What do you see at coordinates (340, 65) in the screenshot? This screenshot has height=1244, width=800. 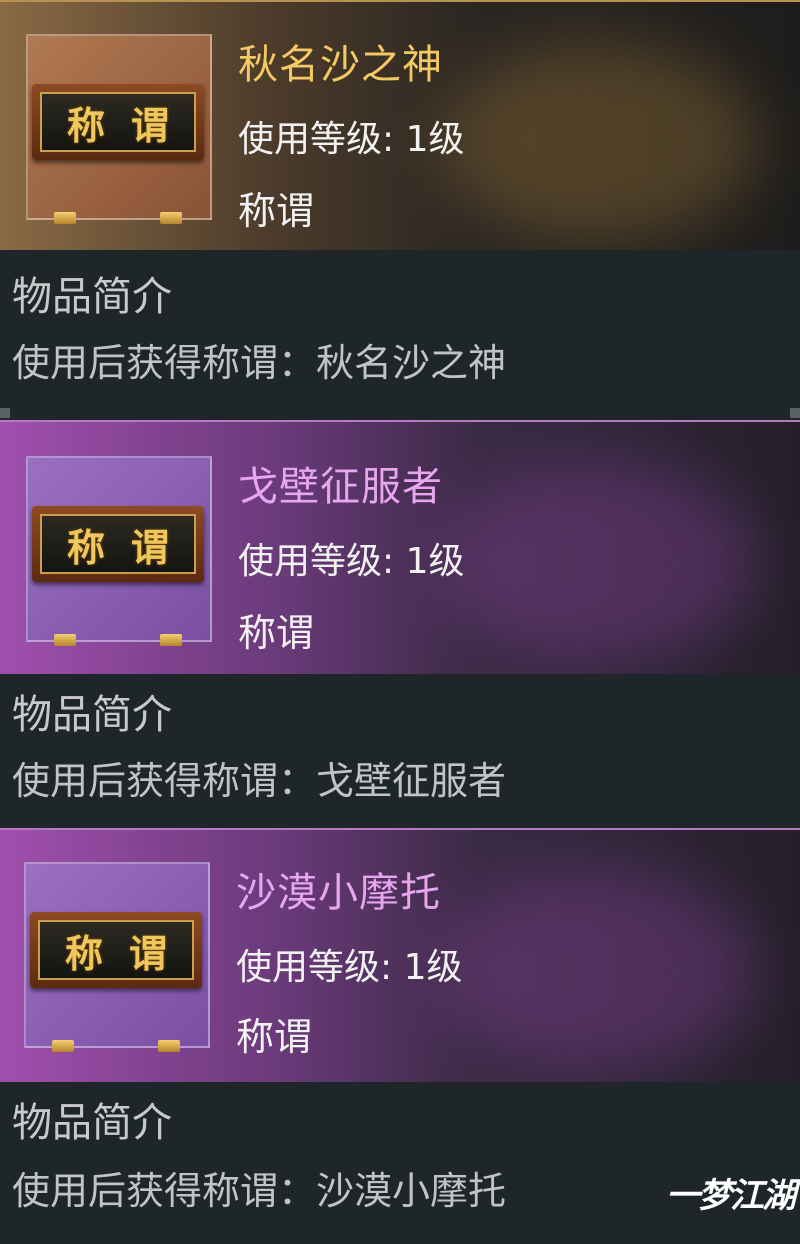 I see `item-name: 秋名沙之神` at bounding box center [340, 65].